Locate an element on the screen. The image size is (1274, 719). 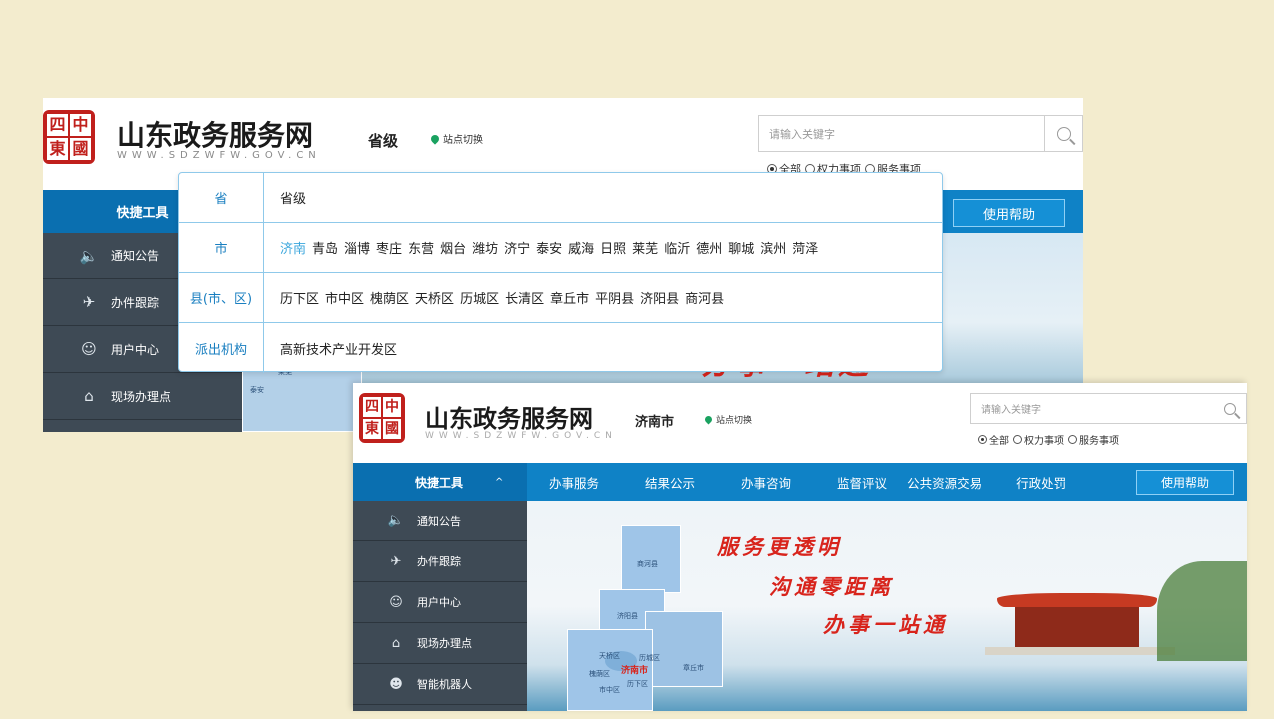
pavilion-roof is located at coordinates (1077, 600).